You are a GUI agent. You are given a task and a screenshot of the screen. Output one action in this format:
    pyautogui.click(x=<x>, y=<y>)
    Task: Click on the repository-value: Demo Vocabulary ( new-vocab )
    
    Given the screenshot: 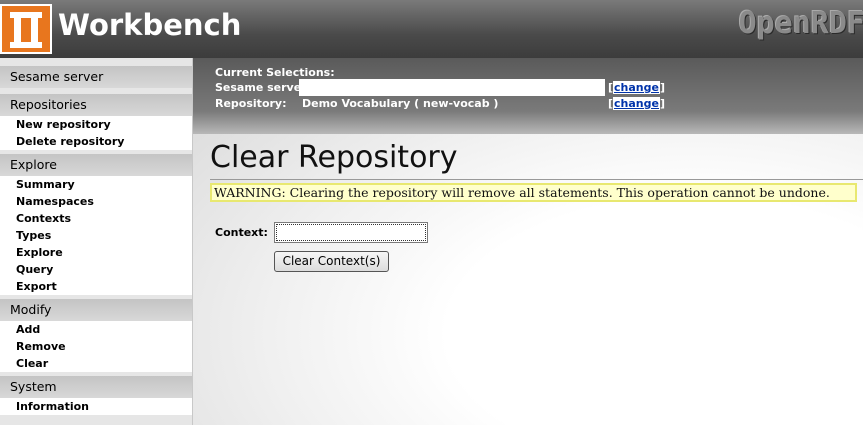 What is the action you would take?
    pyautogui.click(x=400, y=103)
    